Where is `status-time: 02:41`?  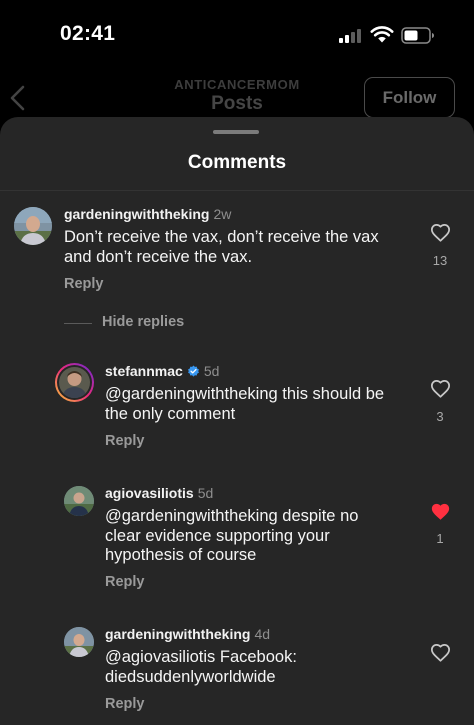 status-time: 02:41 is located at coordinates (88, 33).